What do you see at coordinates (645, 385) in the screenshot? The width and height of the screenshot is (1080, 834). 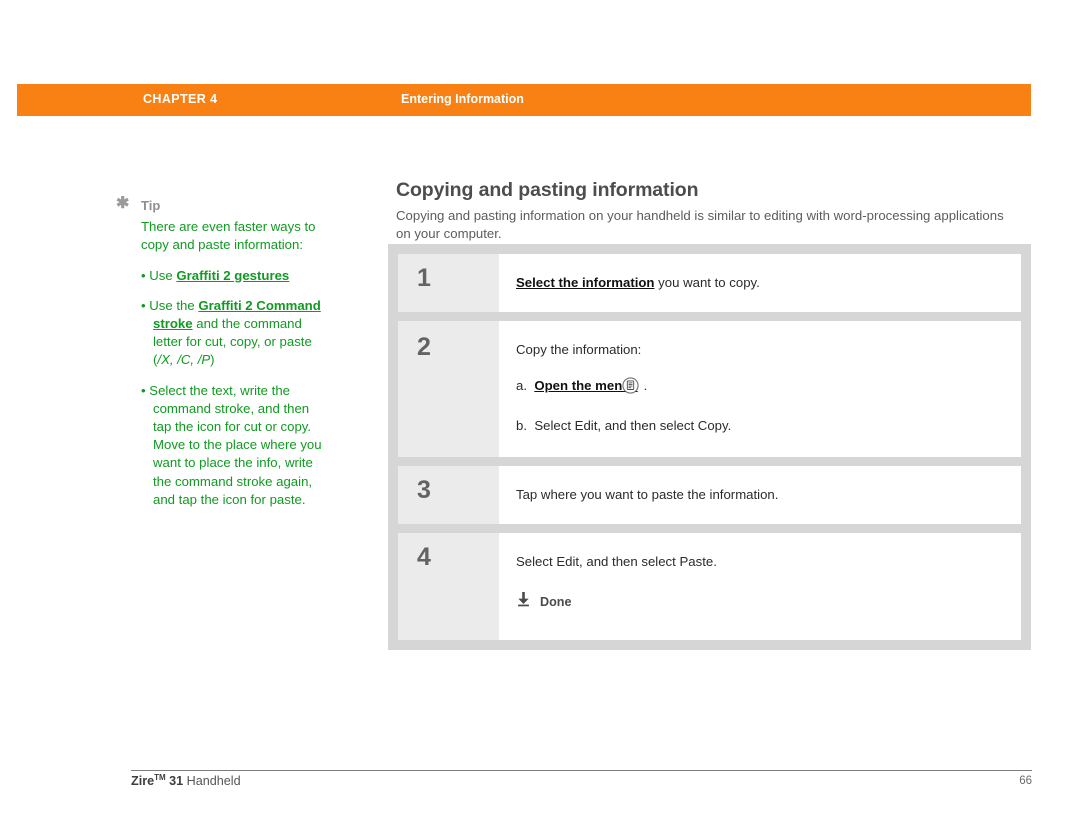 I see `step-2-subline-a-tail: .` at bounding box center [645, 385].